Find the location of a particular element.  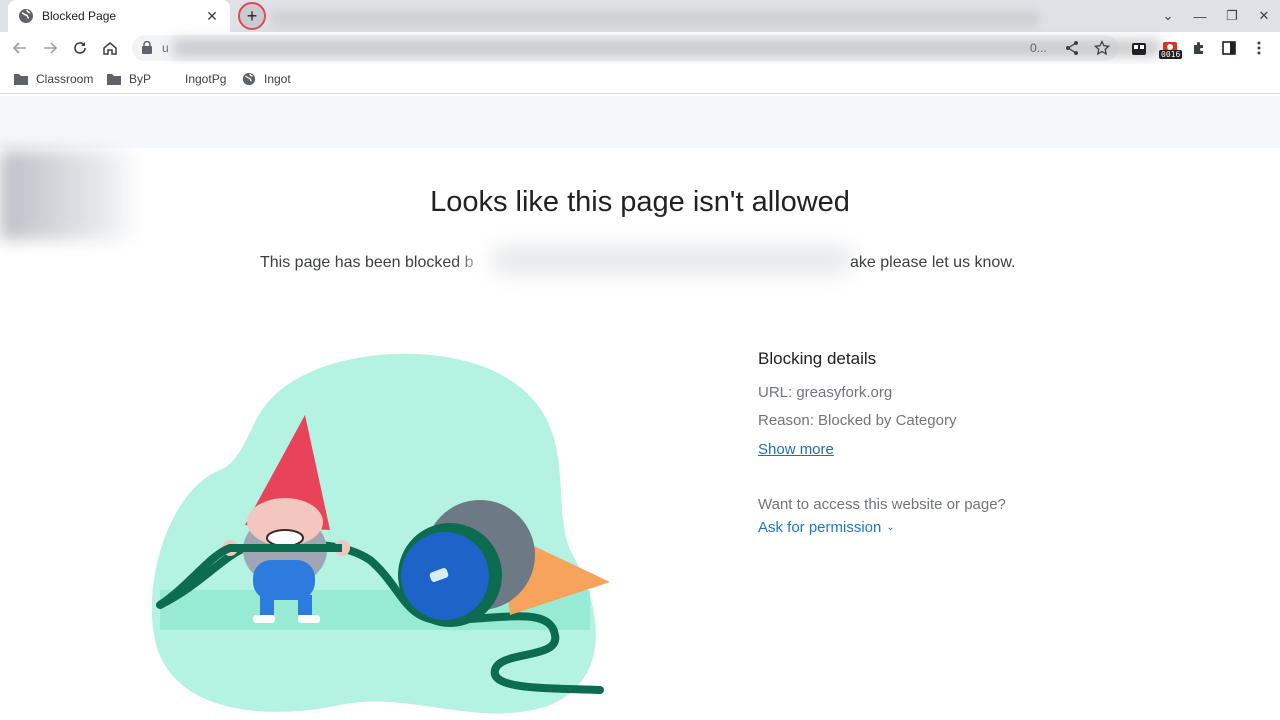

url-text-start: u is located at coordinates (165, 48).